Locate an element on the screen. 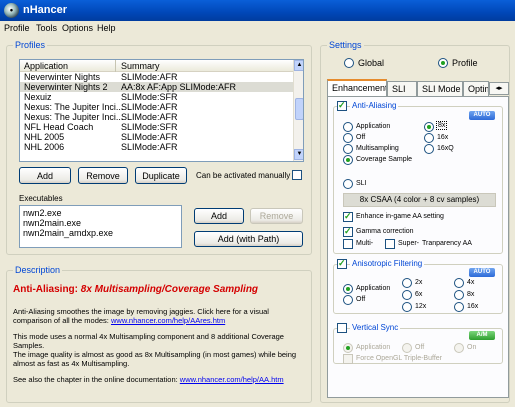 This screenshot has width=515, height=407. aa-8x-radio is located at coordinates (429, 127).